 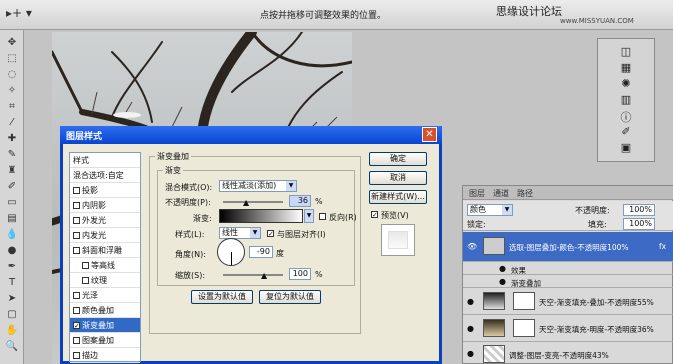 I want to click on eye-icon: 👁, so click(x=472, y=246).